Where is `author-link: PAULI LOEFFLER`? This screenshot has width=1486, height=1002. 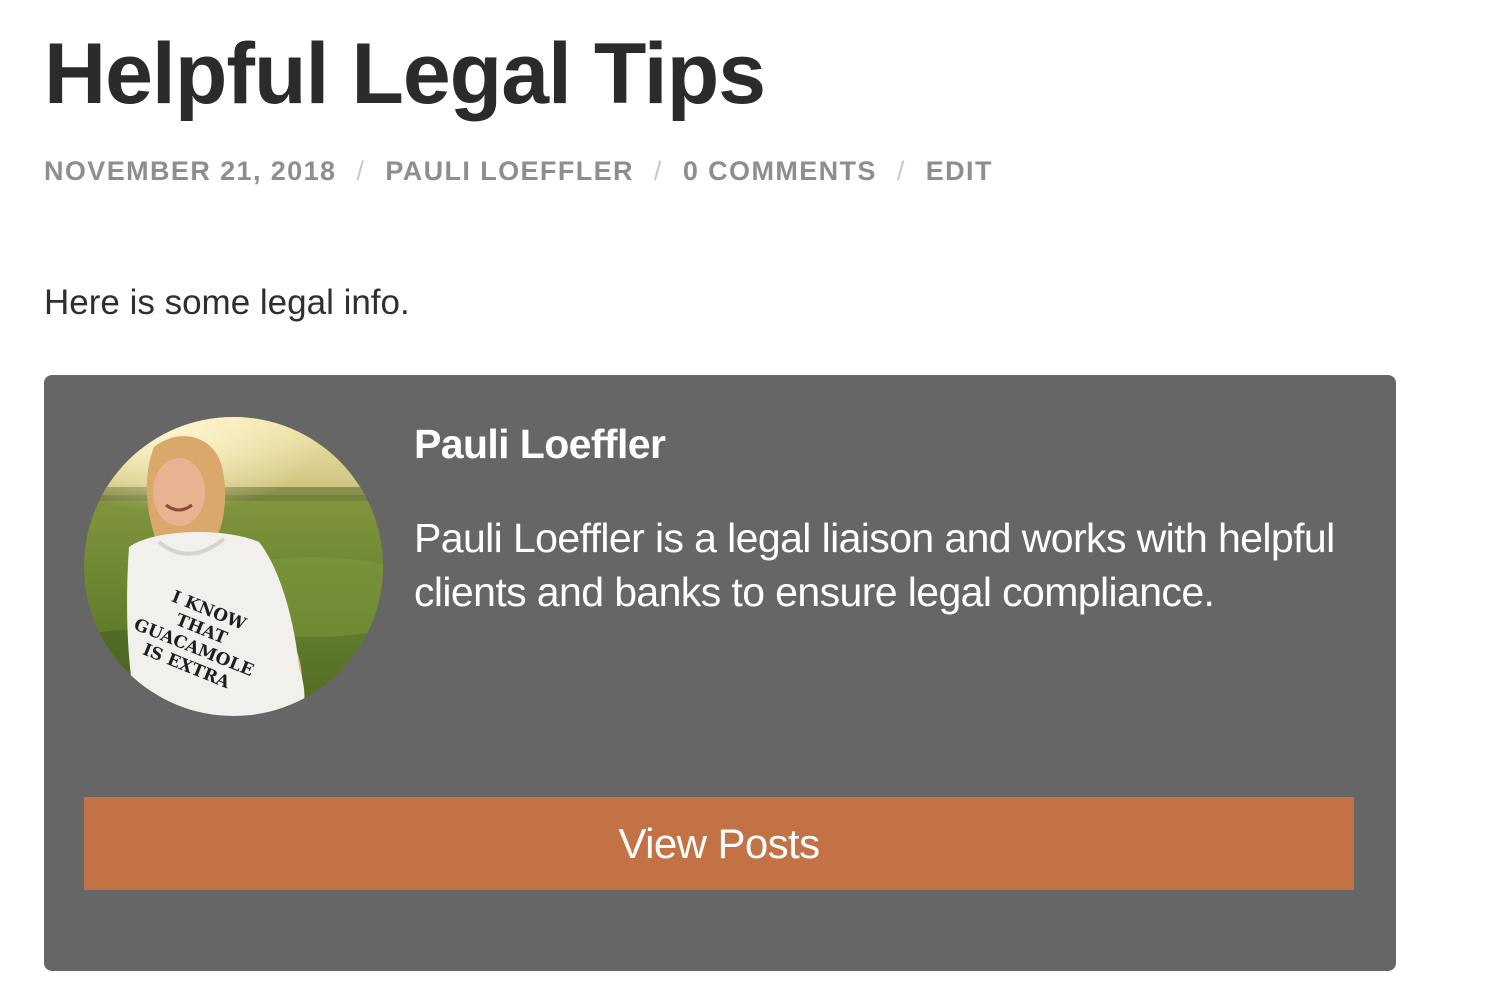 author-link: PAULI LOEFFLER is located at coordinates (509, 171).